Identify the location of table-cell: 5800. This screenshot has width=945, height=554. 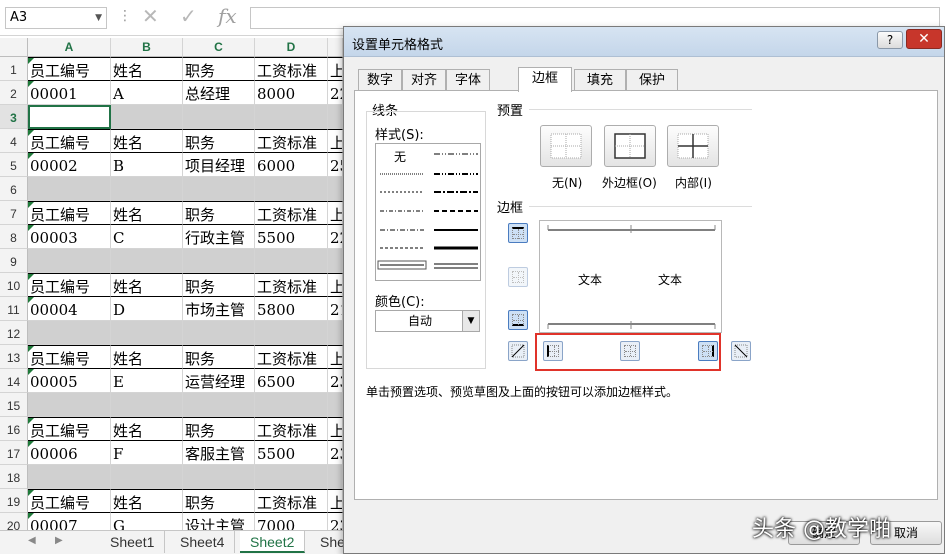
(291, 309).